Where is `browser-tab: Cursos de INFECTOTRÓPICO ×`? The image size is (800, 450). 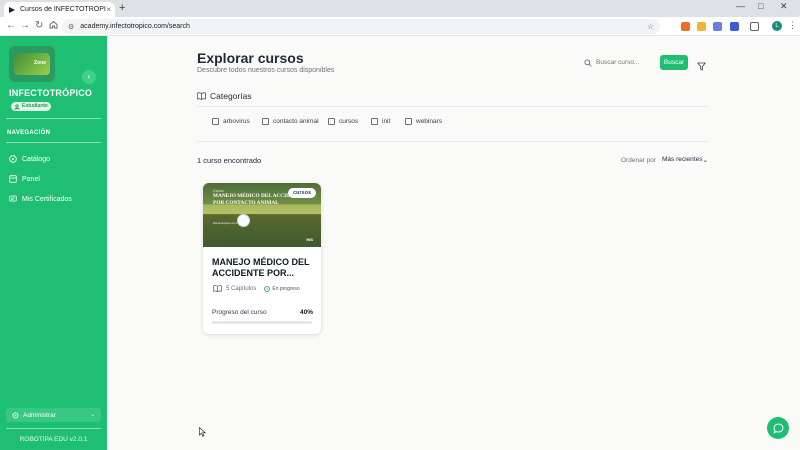
browser-tab: Cursos de INFECTOTRÓPICO × is located at coordinates (59, 9).